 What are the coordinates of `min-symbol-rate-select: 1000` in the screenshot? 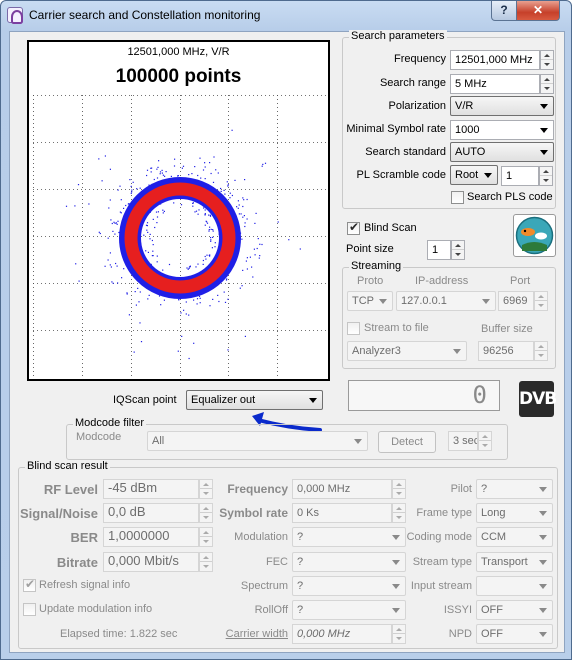 It's located at (502, 130).